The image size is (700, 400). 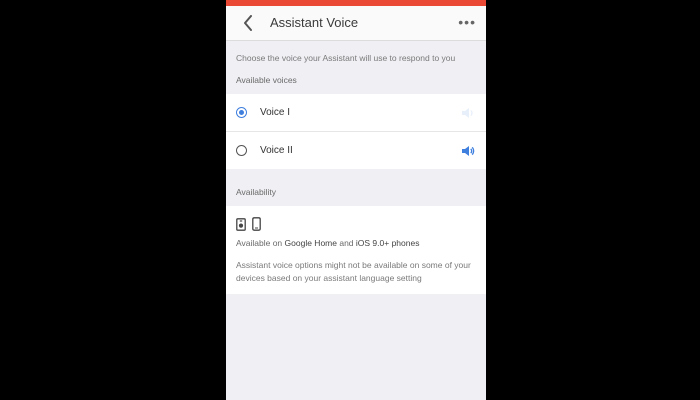 I want to click on more-icon: •••, so click(x=467, y=22).